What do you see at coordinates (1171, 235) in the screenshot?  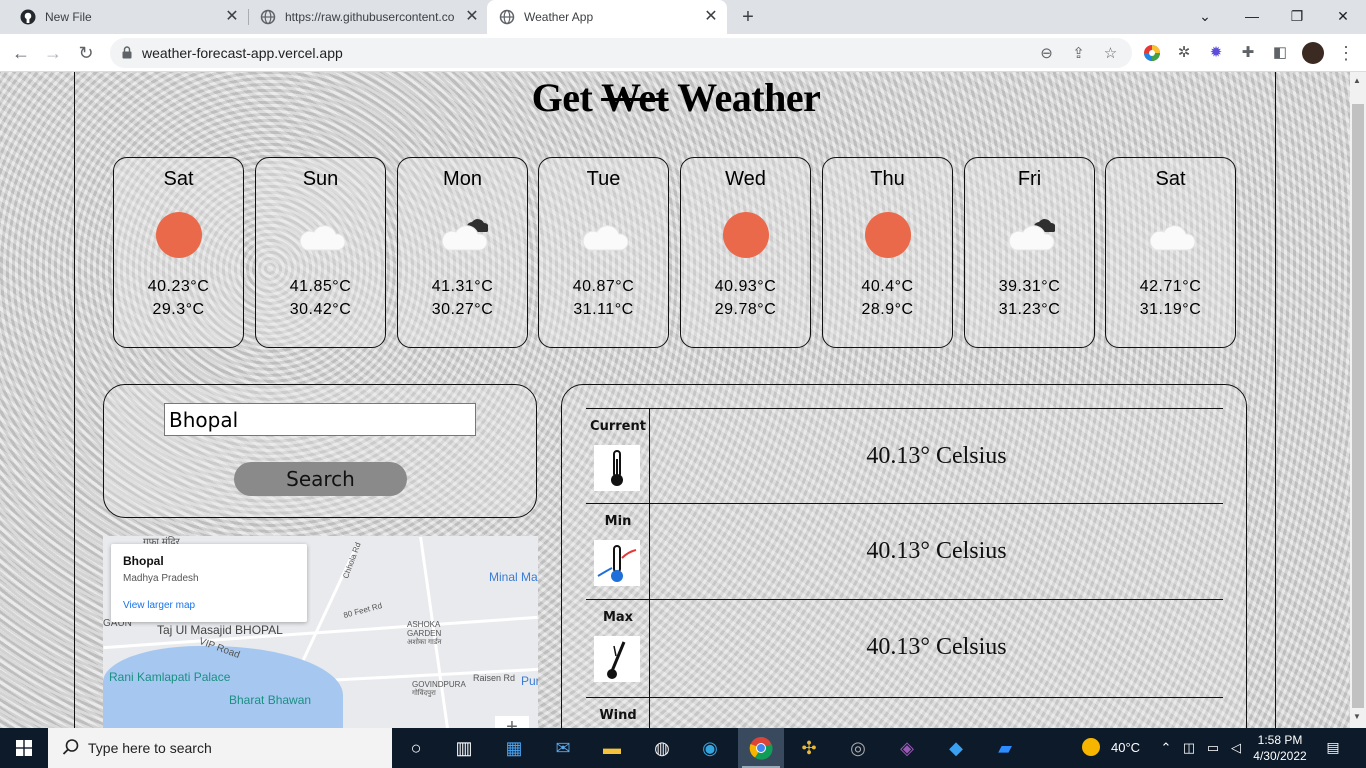 I see `cloud-icon` at bounding box center [1171, 235].